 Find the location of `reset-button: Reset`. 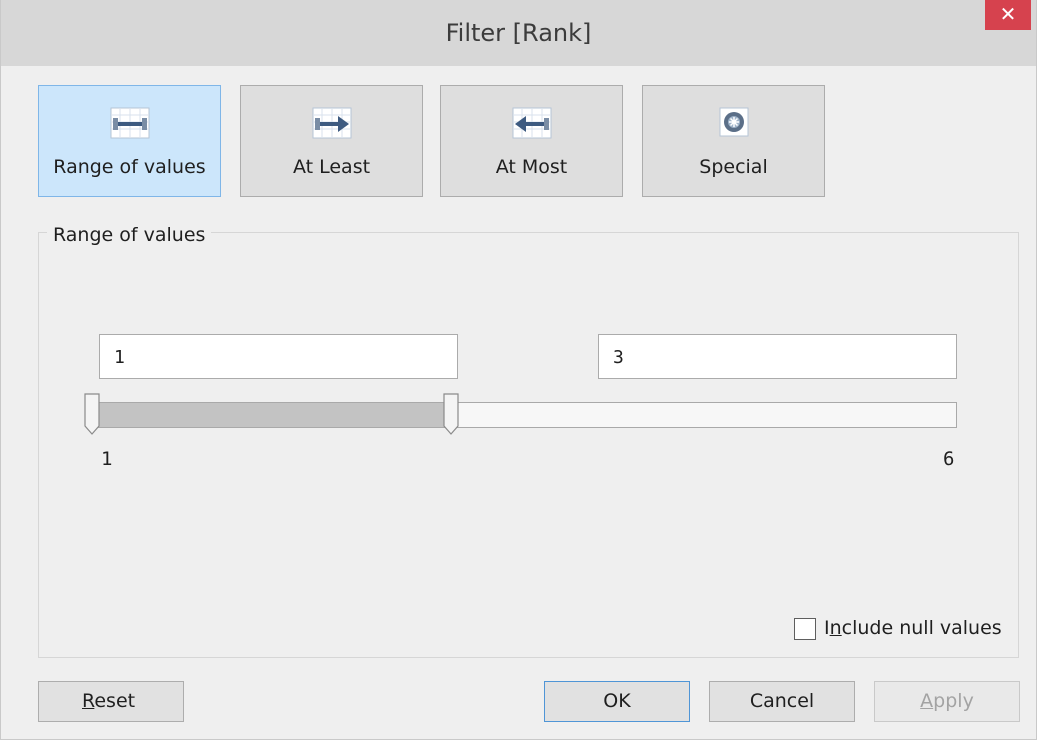

reset-button: Reset is located at coordinates (111, 701).